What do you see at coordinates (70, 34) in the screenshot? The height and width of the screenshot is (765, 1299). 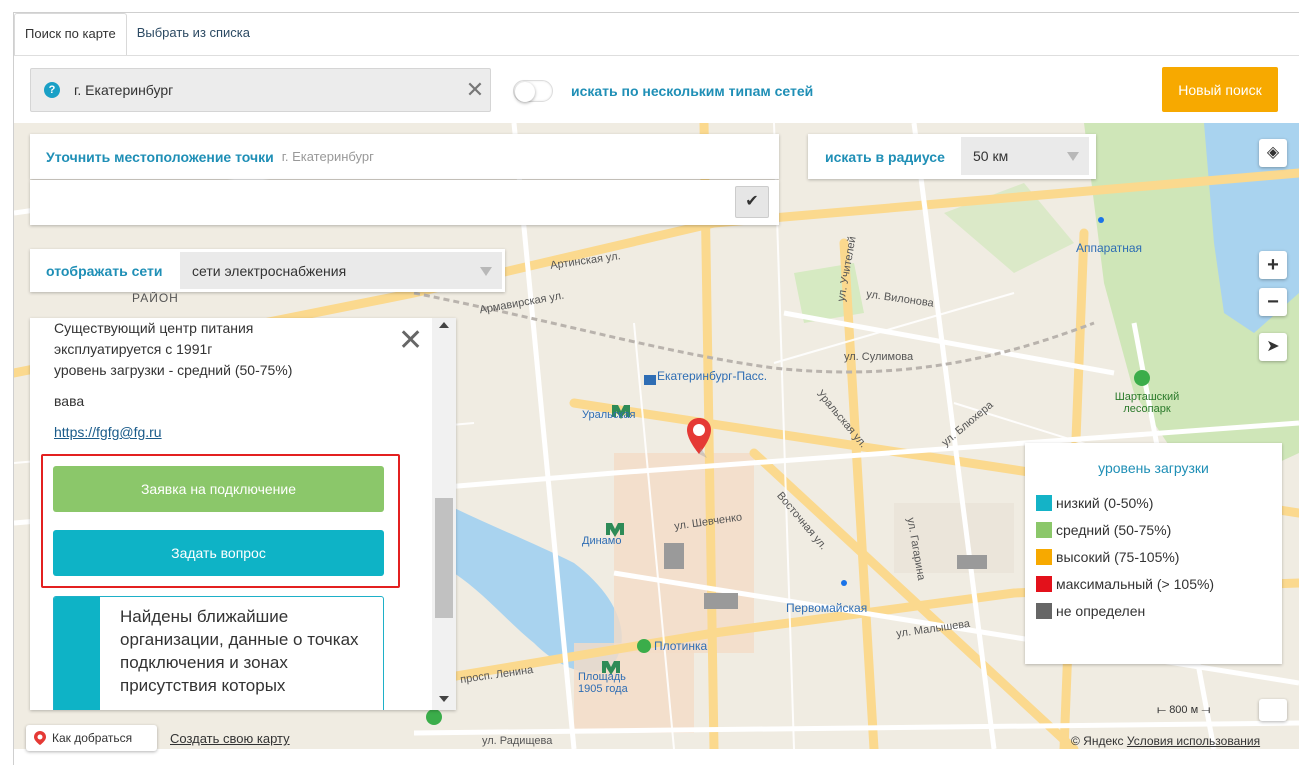 I see `tab-map-search: Поиск по карте` at bounding box center [70, 34].